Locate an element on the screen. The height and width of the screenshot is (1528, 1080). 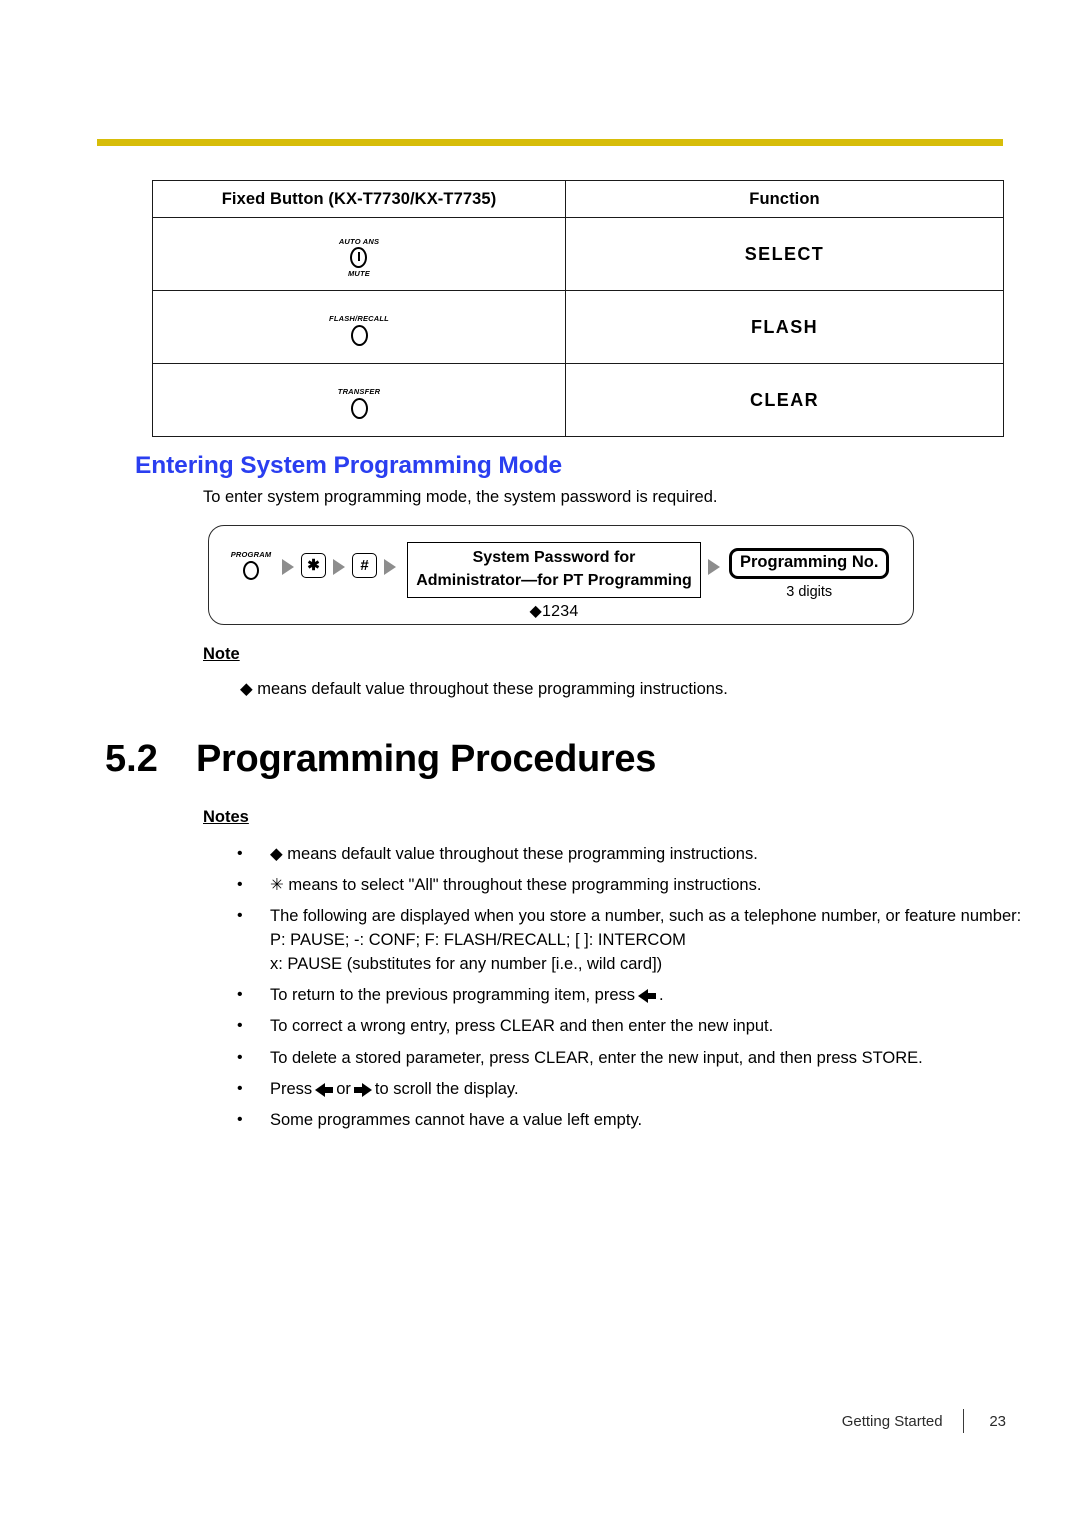
fixed-button-cell: TRANSFER is located at coordinates (359, 400).